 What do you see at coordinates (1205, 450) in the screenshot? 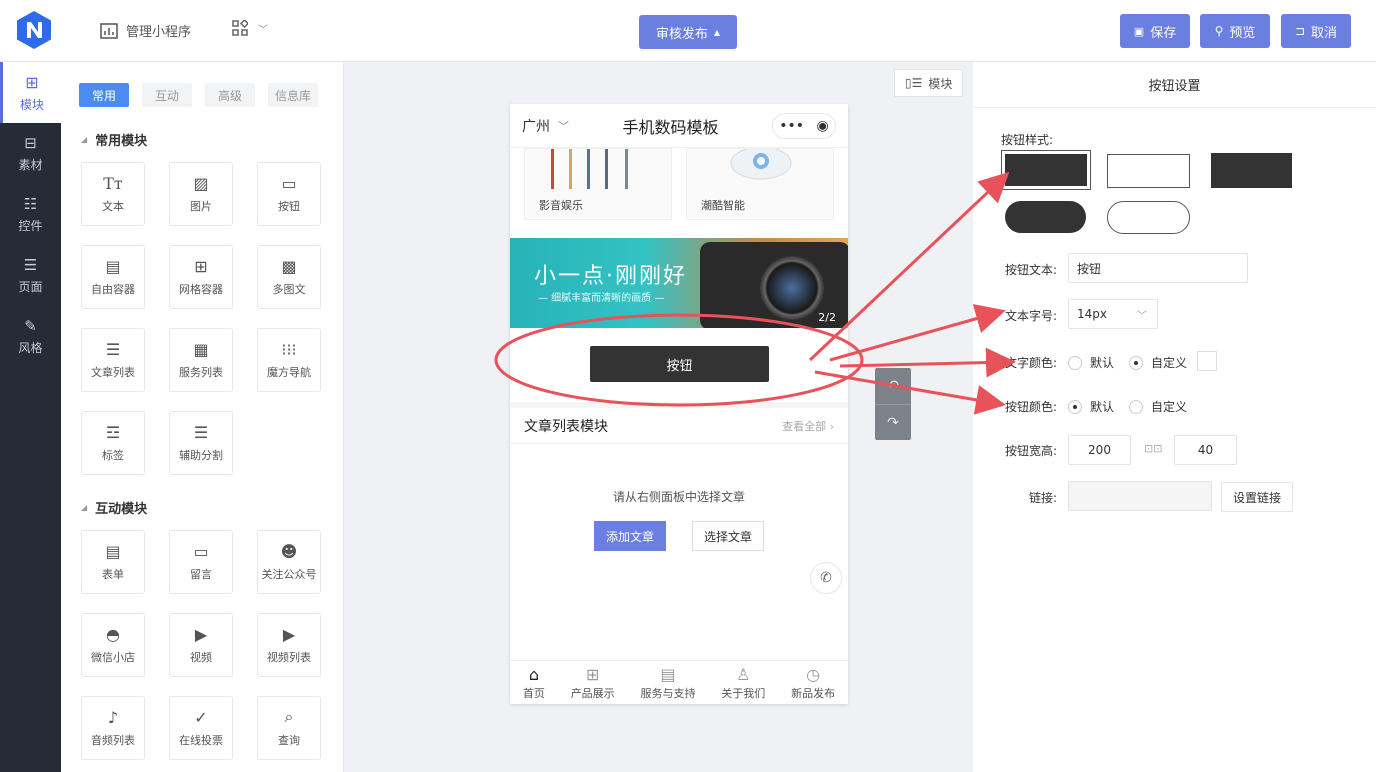
I see `height-input: 40` at bounding box center [1205, 450].